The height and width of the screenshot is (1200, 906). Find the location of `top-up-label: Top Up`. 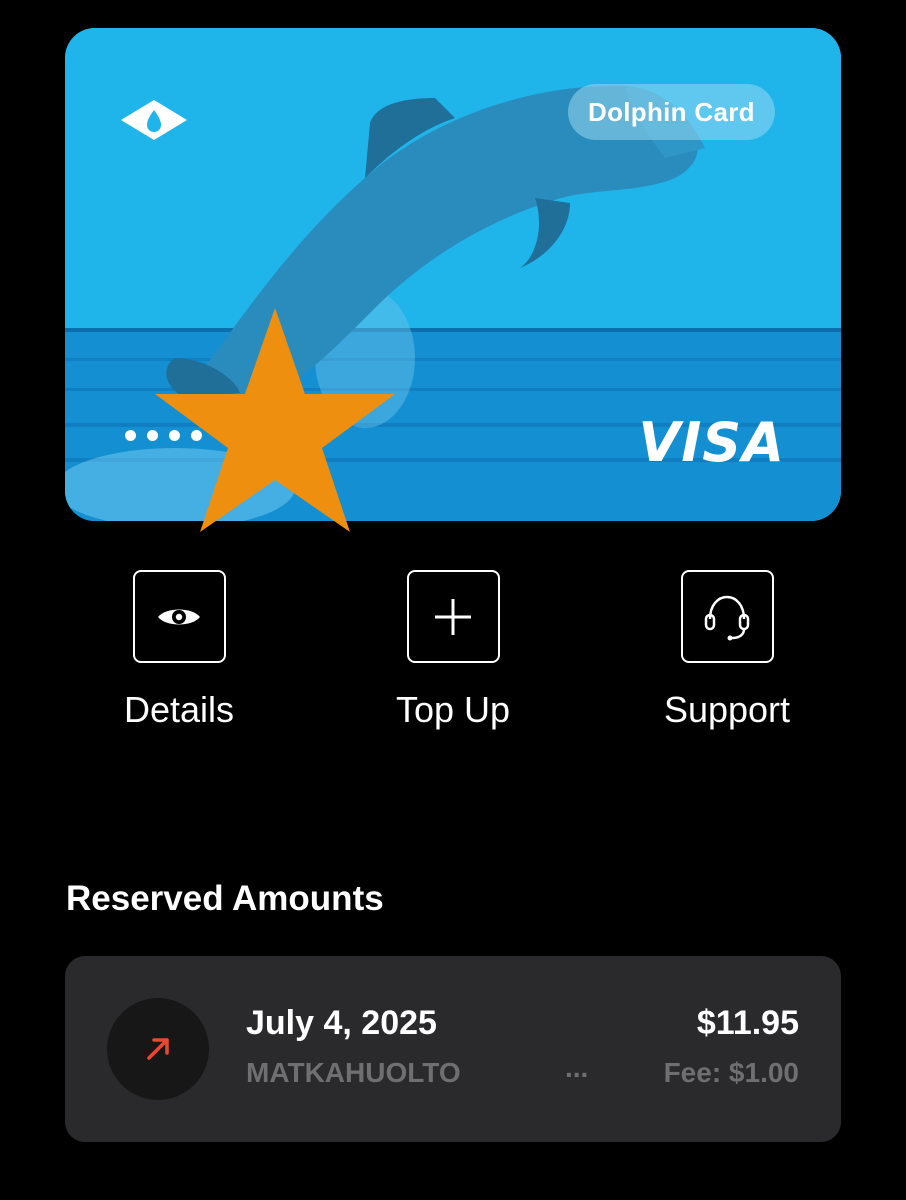

top-up-label: Top Up is located at coordinates (453, 709).